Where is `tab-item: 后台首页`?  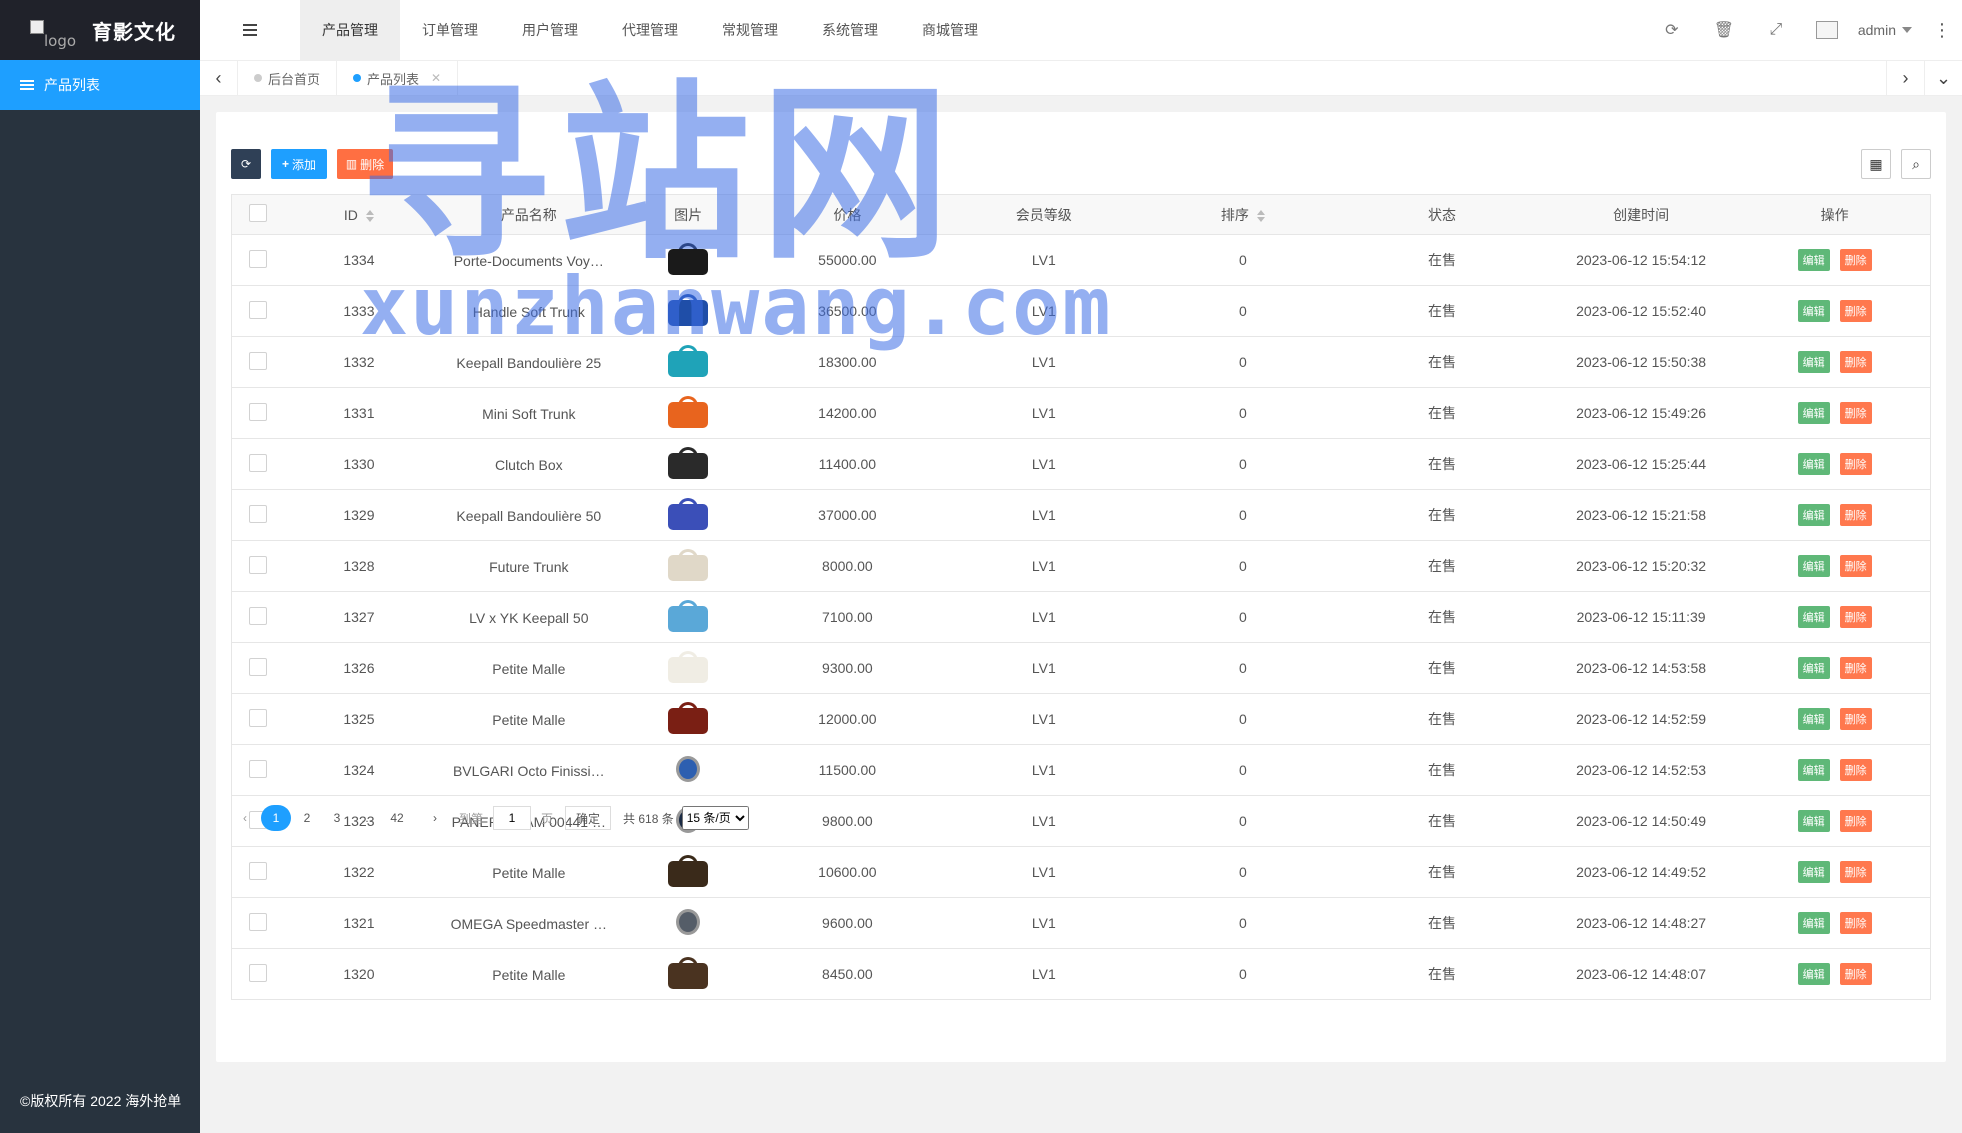 tab-item: 后台首页 is located at coordinates (288, 78).